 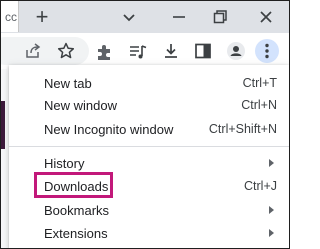 What do you see at coordinates (3, 125) in the screenshot?
I see `page-accent-bar` at bounding box center [3, 125].